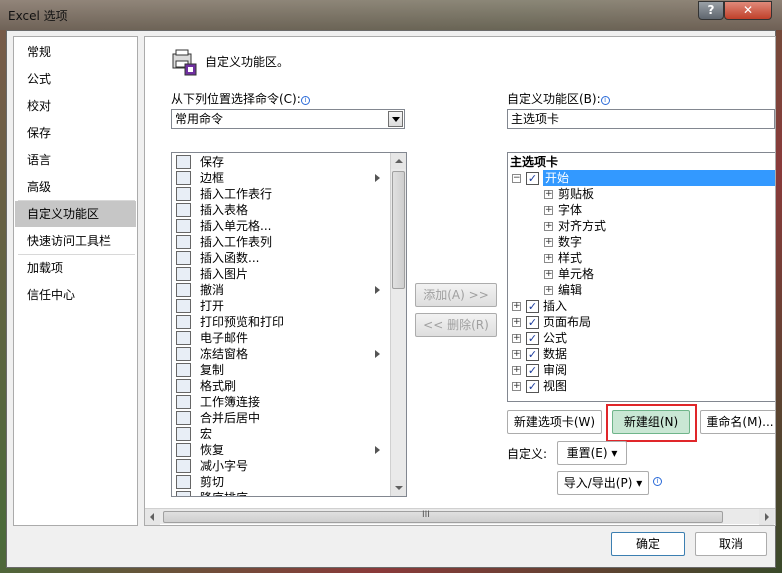 This screenshot has height=573, width=782. Describe the element at coordinates (641, 370) in the screenshot. I see `tree-node: + ✓ 审阅` at that location.